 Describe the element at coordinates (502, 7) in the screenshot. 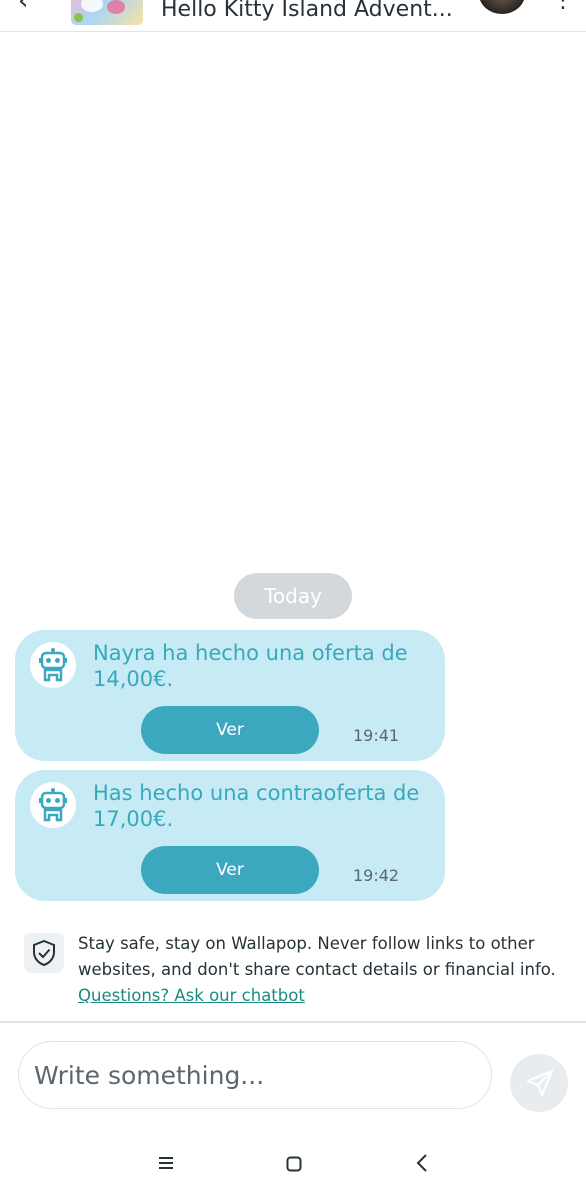

I see `avatar` at that location.